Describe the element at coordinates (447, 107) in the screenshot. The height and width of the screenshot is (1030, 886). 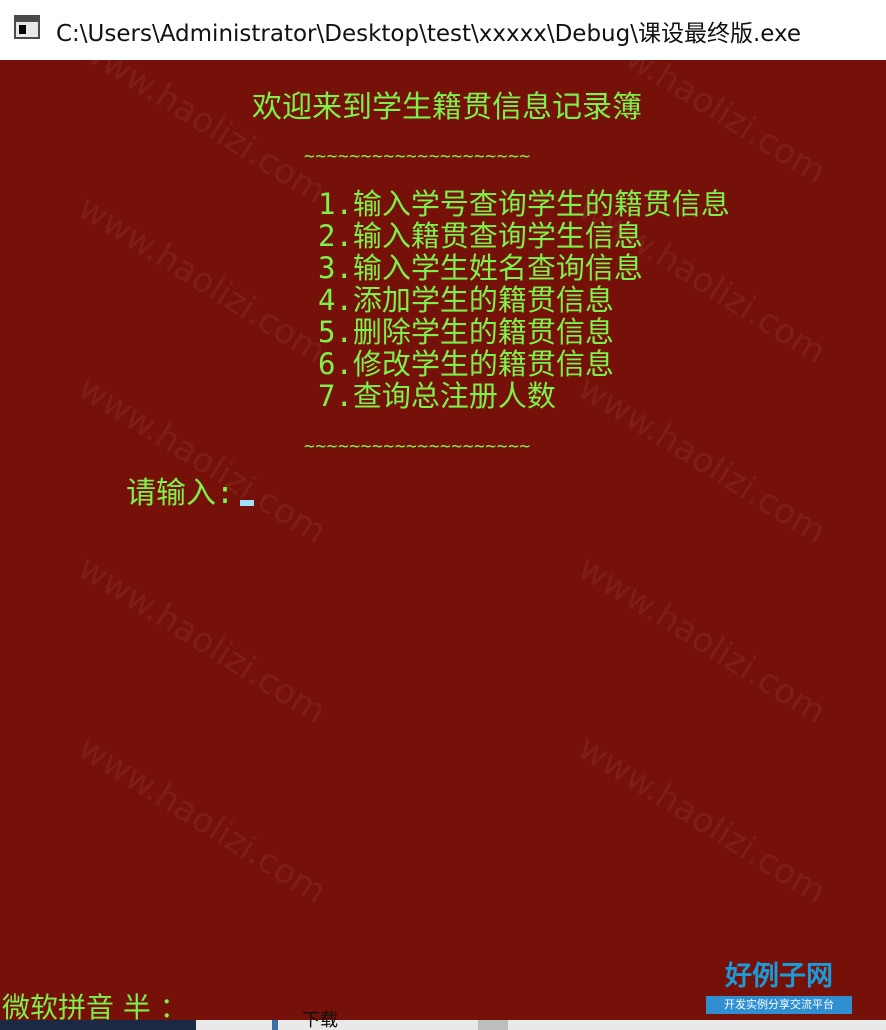
I see `console-heading: 欢迎来到学生籍贯信息记录簿` at that location.